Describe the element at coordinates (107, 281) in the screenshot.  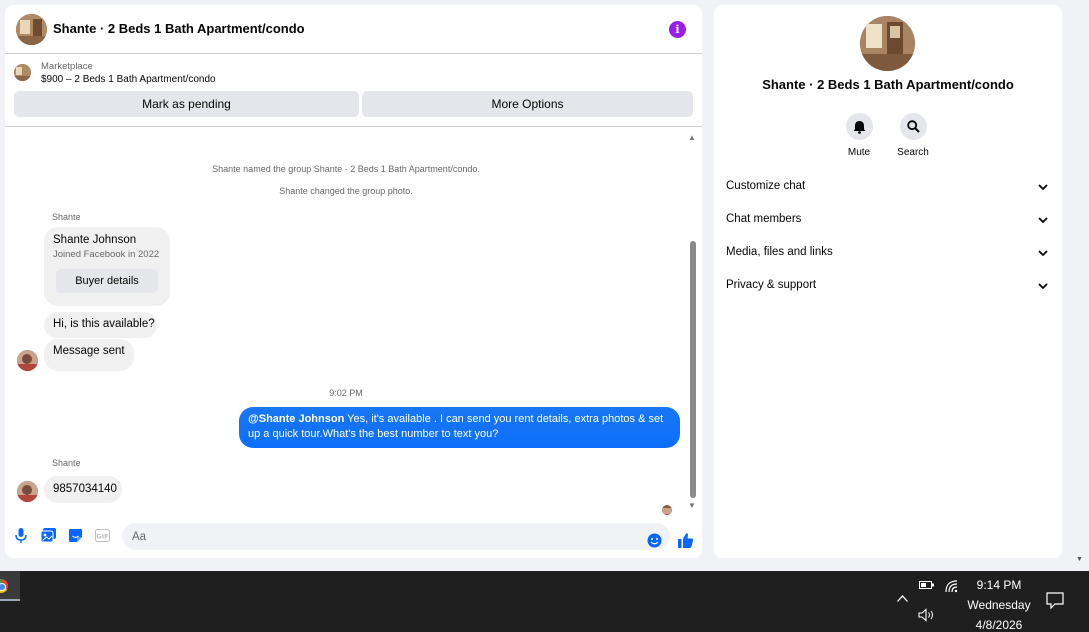
I see `buyer-details-button: Buyer details` at that location.